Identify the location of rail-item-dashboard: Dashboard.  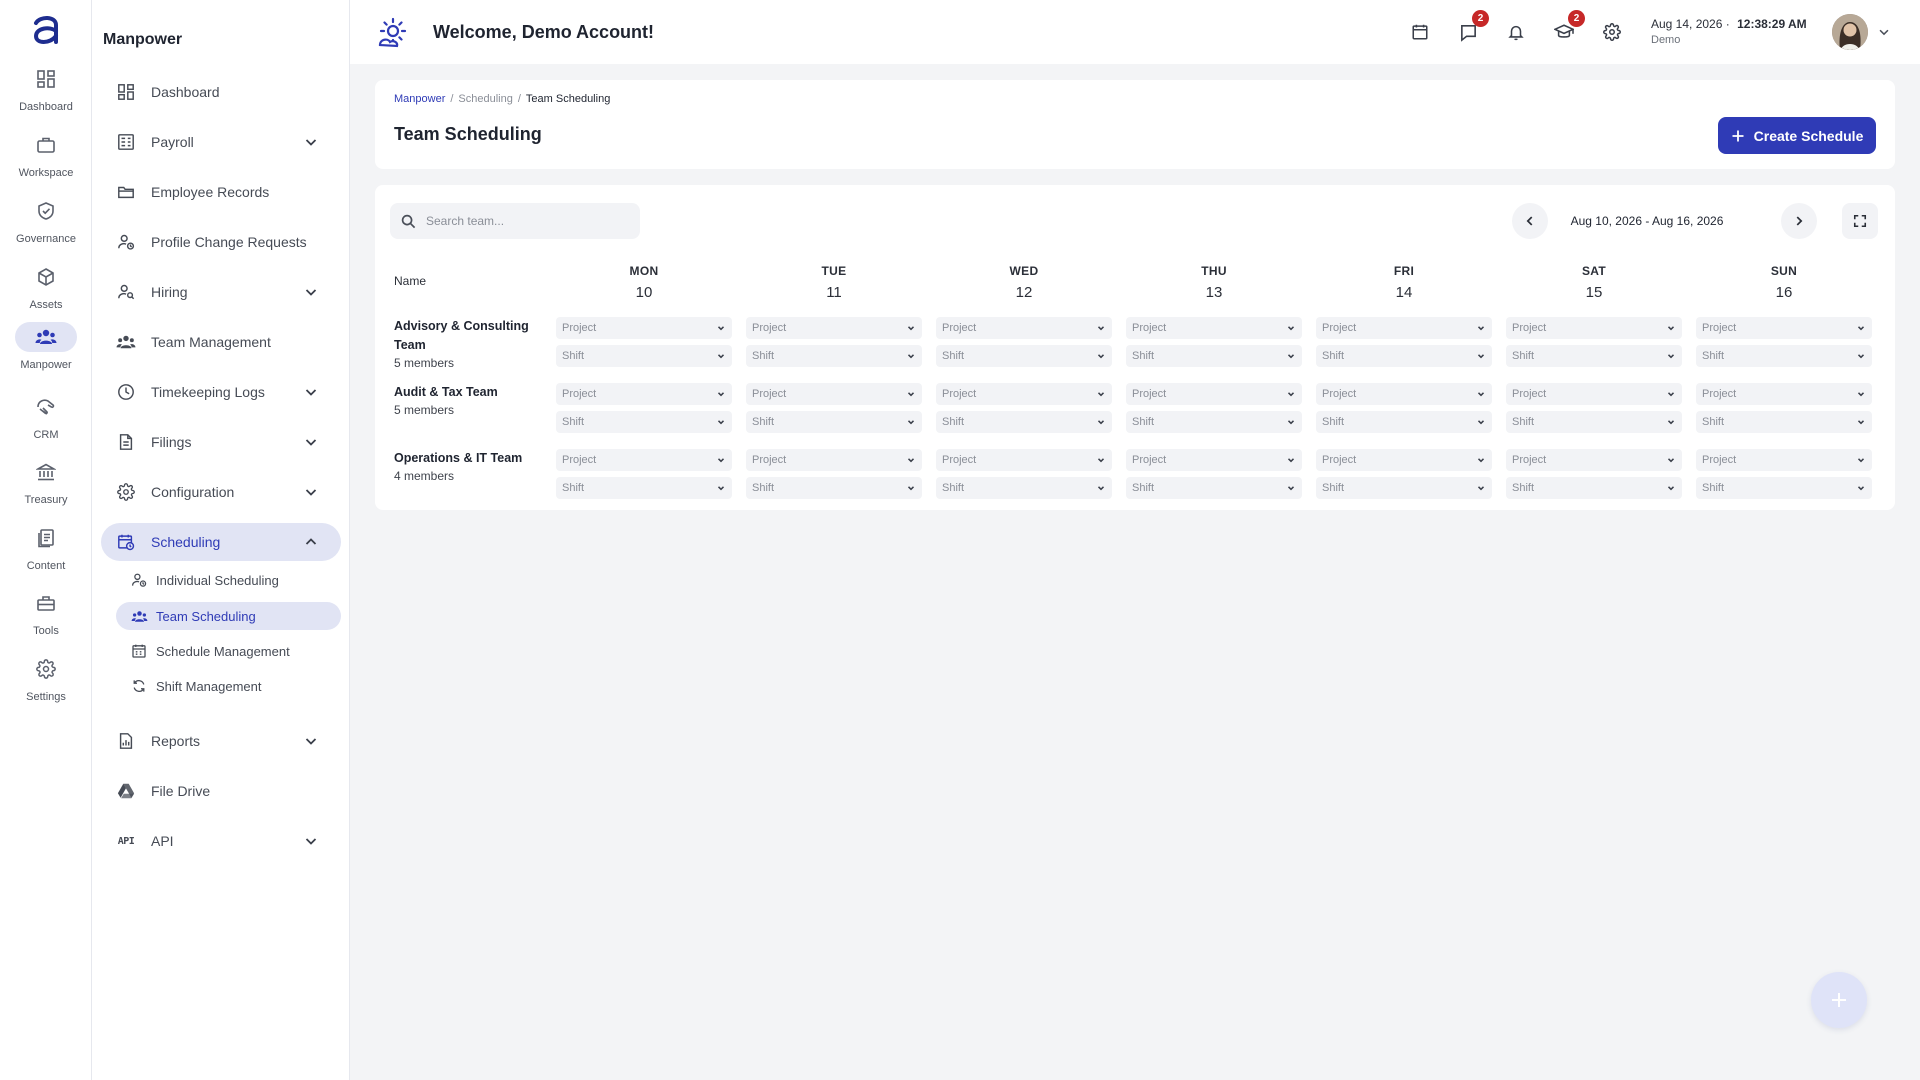
(46, 92).